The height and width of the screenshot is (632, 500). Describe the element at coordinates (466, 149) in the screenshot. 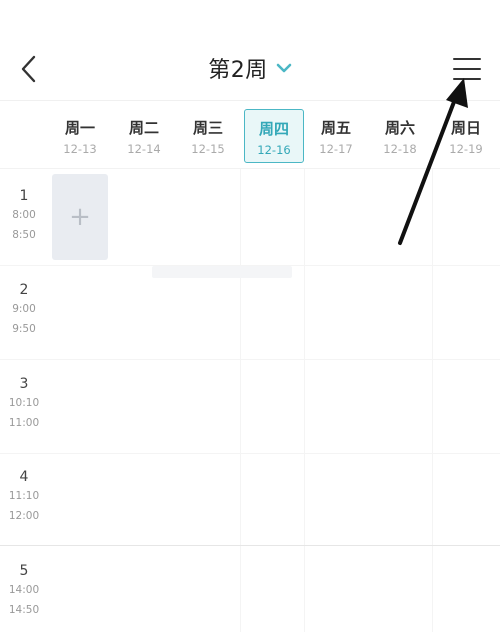

I see `day-date: 12-19` at that location.